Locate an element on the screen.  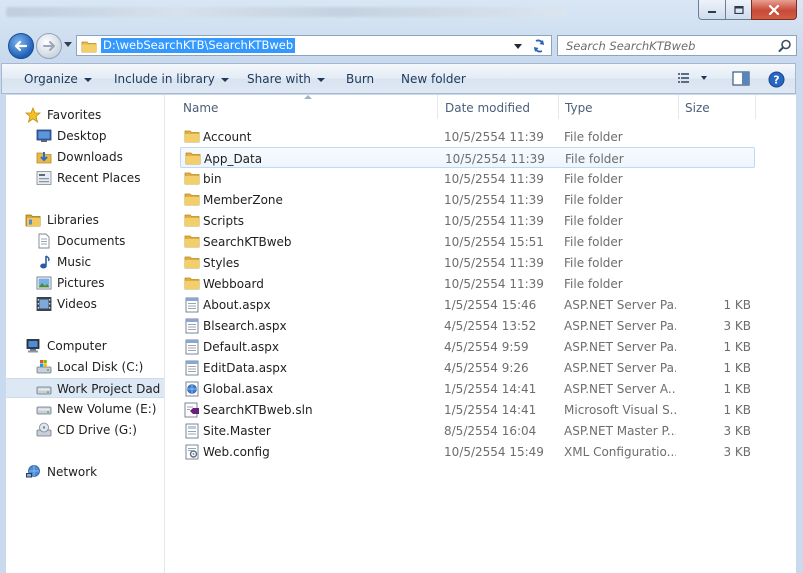
file-row: Webboard 10/5/2554 11:39 File folder is located at coordinates (467, 283).